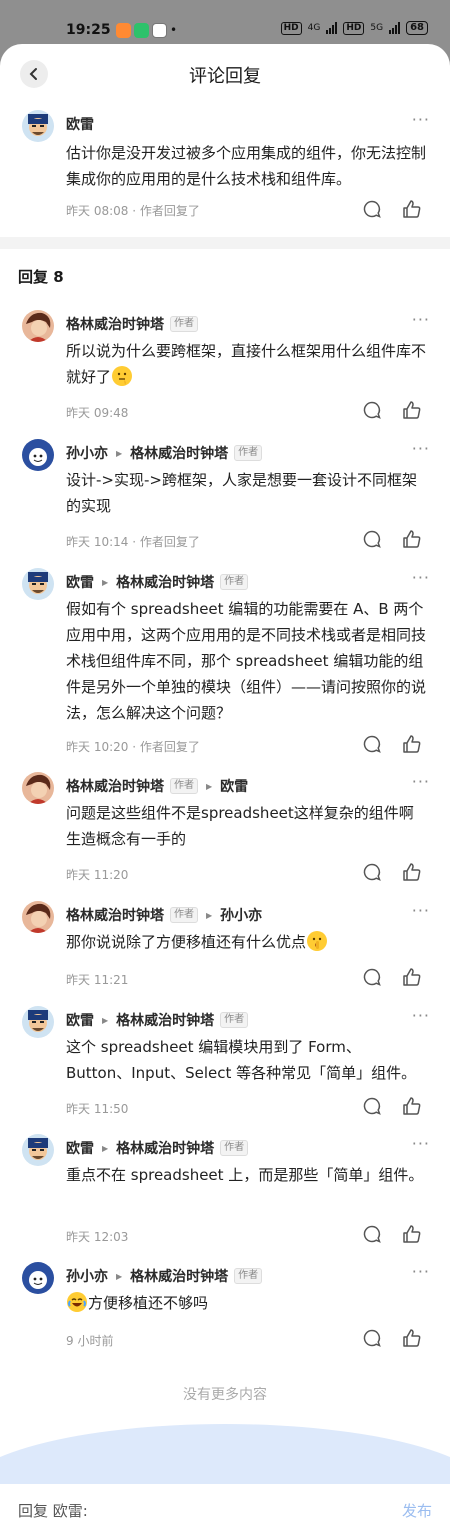 Image resolution: width=450 pixels, height=1533 pixels. Describe the element at coordinates (417, 28) in the screenshot. I see `battery-icon: 68` at that location.